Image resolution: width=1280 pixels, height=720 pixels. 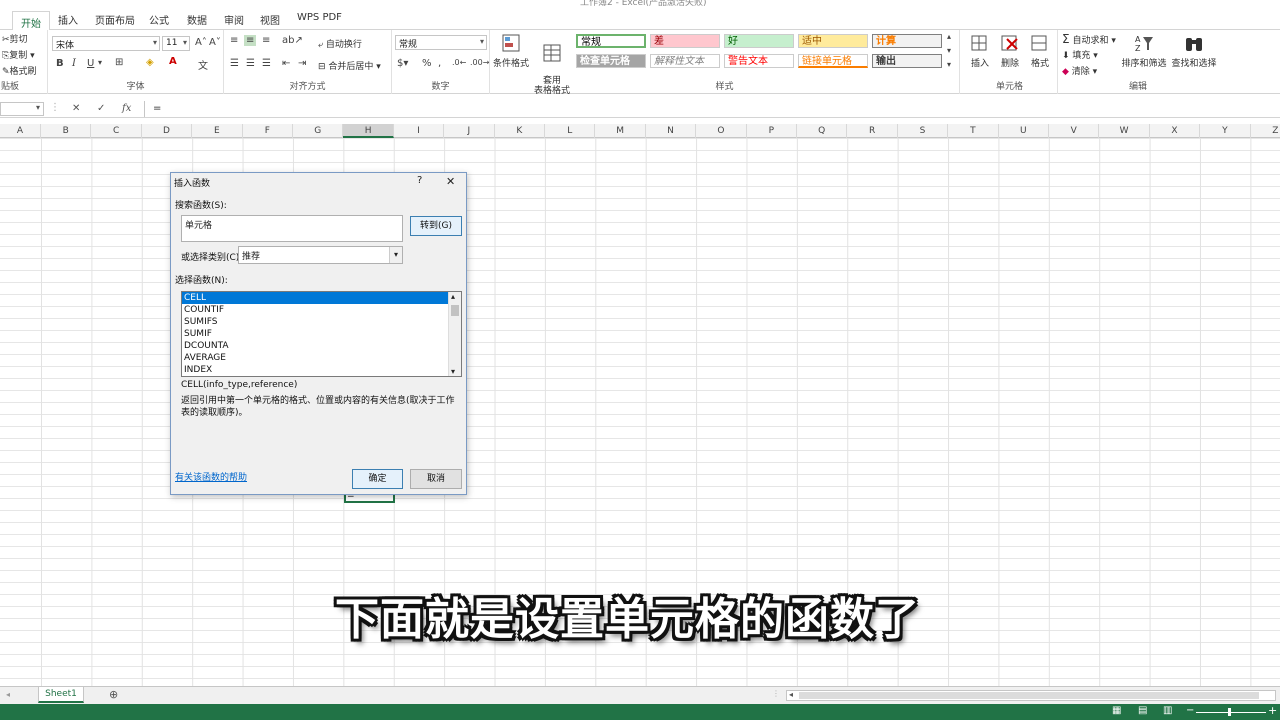 What do you see at coordinates (368, 131) in the screenshot?
I see `column-header: H` at bounding box center [368, 131].